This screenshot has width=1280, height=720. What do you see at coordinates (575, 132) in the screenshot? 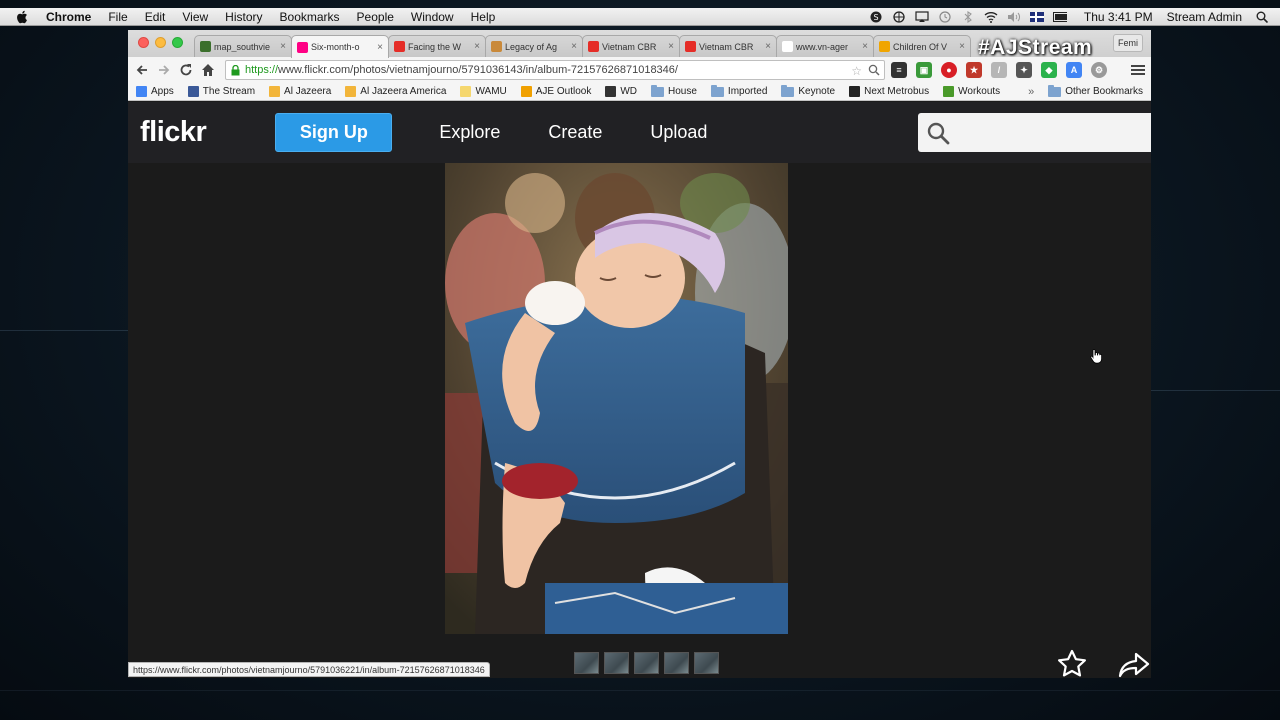
I see `nav-create: Create` at bounding box center [575, 132].